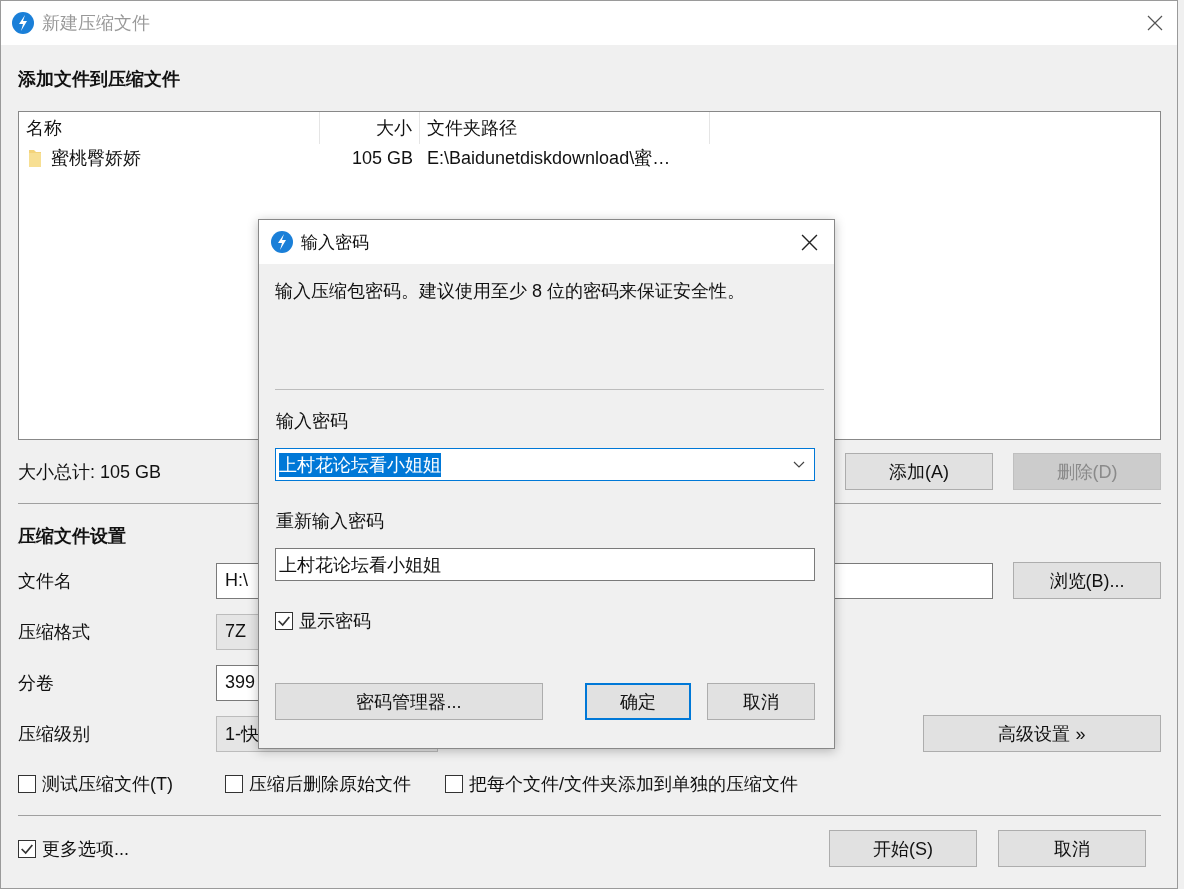 This screenshot has width=1184, height=889. I want to click on caret-icon, so click(799, 464).